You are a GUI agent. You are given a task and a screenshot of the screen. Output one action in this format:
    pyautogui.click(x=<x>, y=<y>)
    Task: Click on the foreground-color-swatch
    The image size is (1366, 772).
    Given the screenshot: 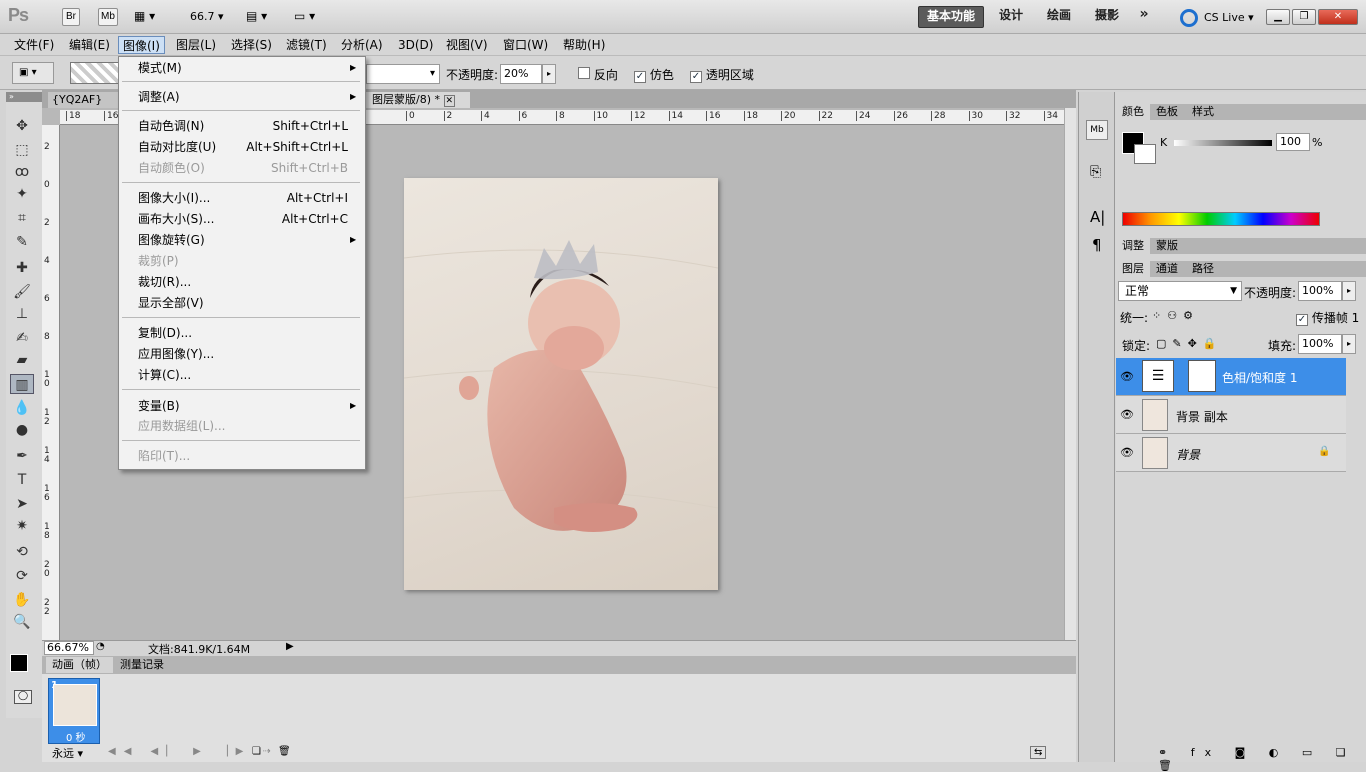 What is the action you would take?
    pyautogui.click(x=19, y=663)
    